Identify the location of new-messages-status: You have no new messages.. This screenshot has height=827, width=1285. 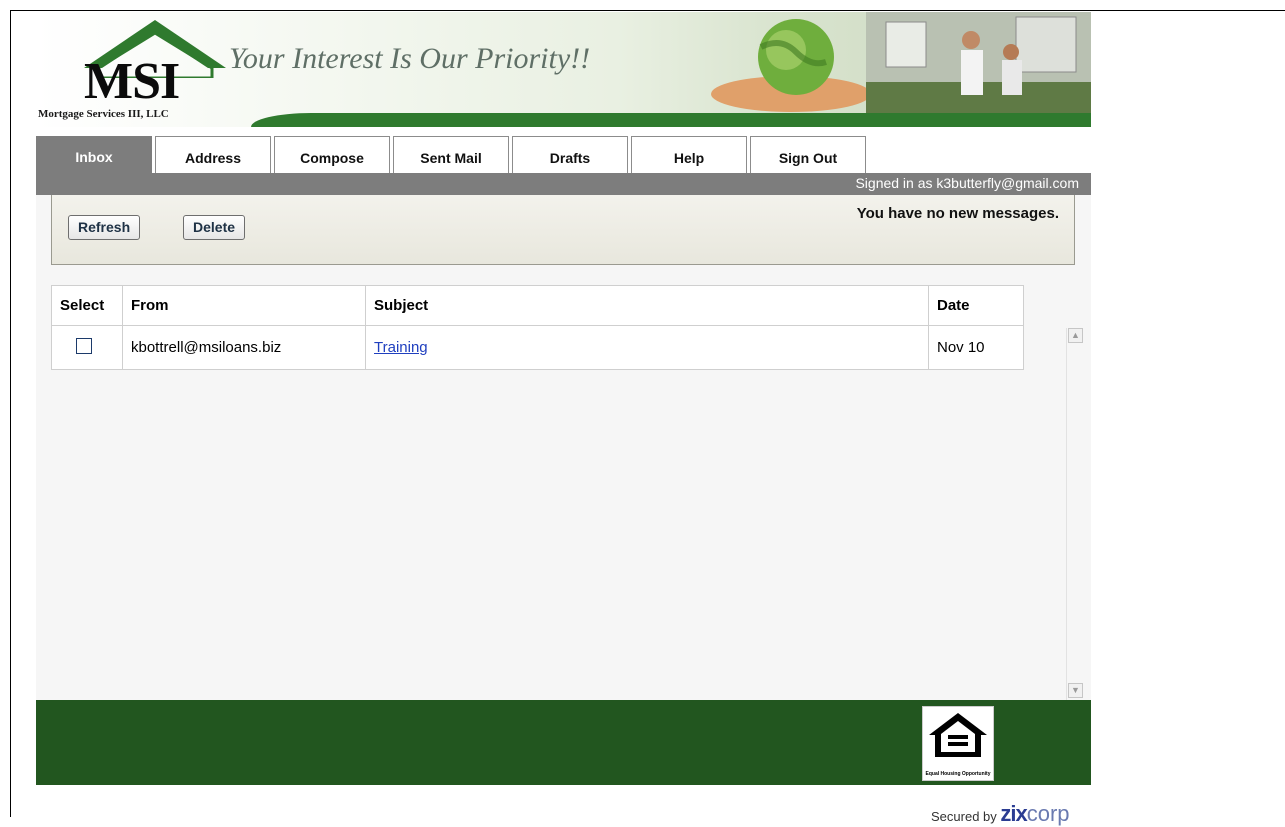
(957, 213).